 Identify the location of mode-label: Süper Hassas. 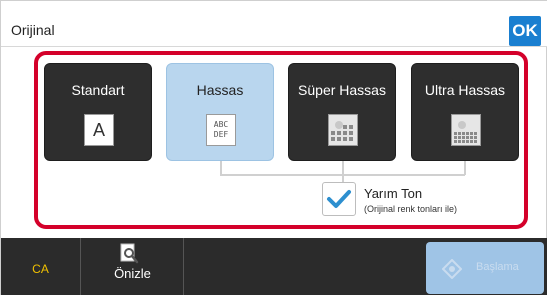
(342, 90).